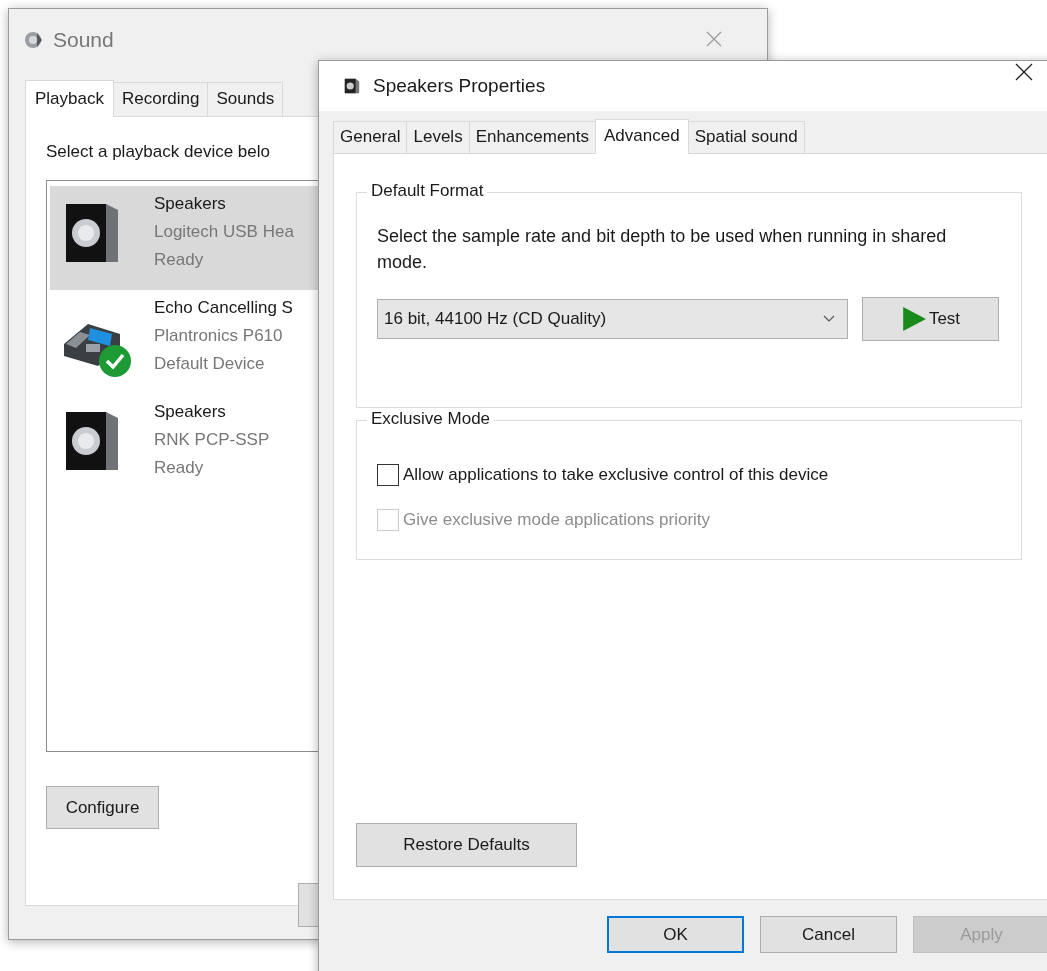 The height and width of the screenshot is (971, 1047). I want to click on device-description: Plantronics P610, so click(219, 336).